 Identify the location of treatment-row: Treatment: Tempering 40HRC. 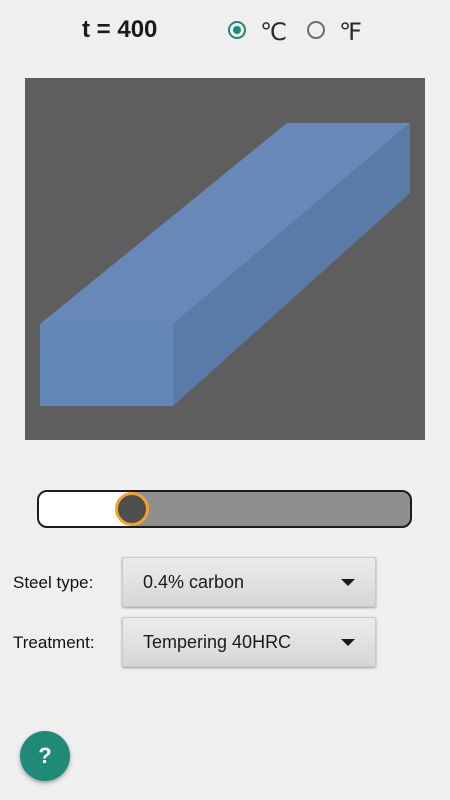
(225, 642).